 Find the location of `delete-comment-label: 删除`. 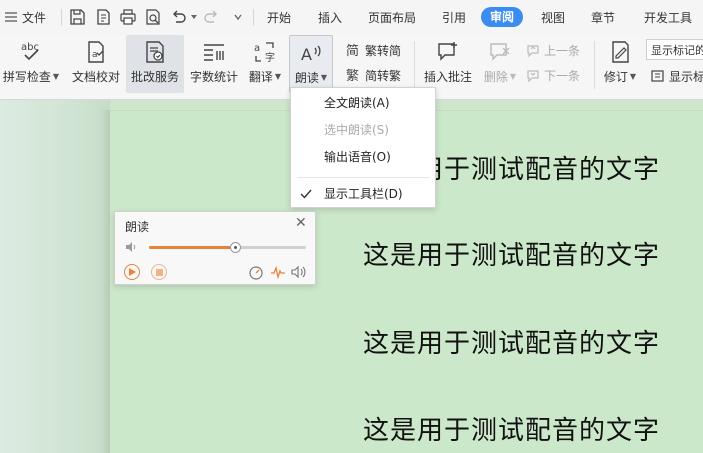

delete-comment-label: 删除 is located at coordinates (495, 77).